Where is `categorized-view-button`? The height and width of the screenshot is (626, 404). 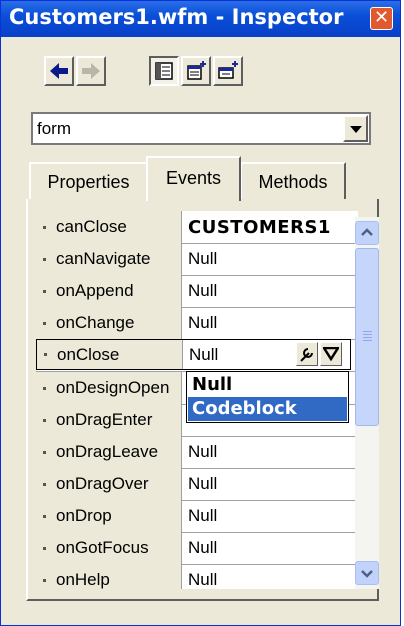
categorized-view-button is located at coordinates (164, 71).